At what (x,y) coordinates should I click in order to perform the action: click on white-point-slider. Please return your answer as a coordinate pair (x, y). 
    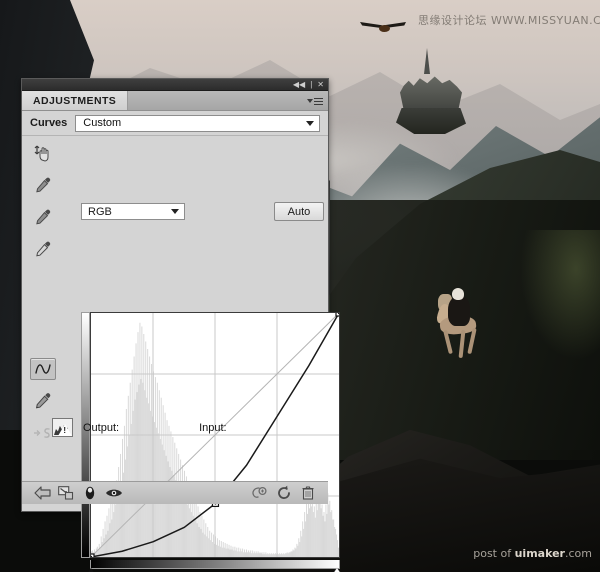
    Looking at the image, I should click on (337, 570).